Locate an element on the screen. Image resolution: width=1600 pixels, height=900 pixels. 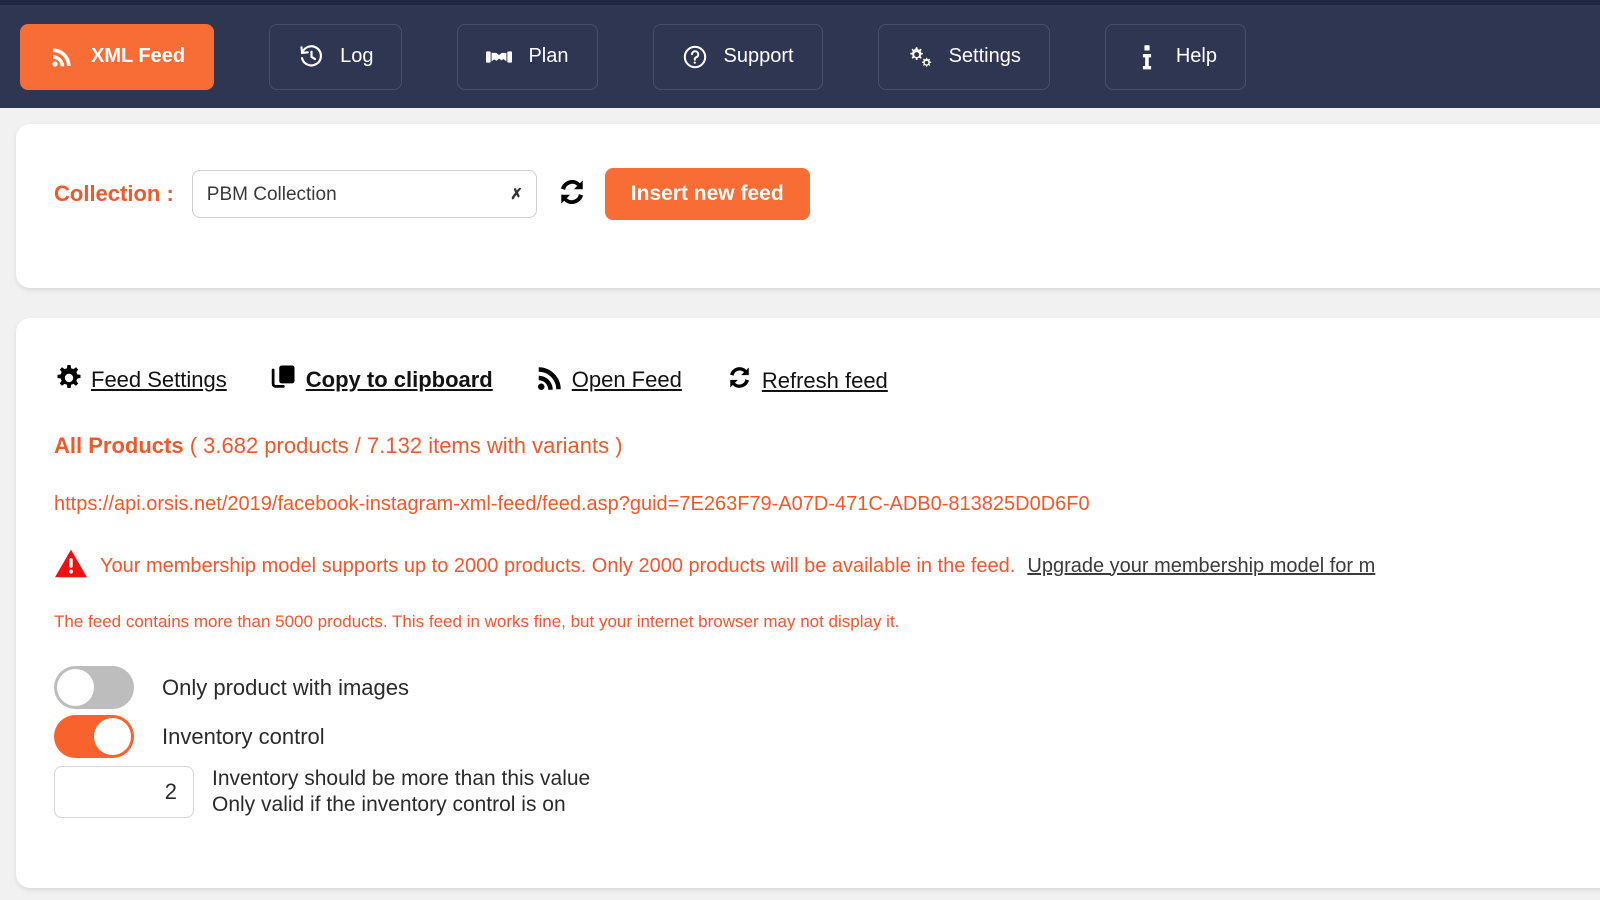
main-navigation: XML Feed Log Plan Support Settings Help is located at coordinates (800, 56).